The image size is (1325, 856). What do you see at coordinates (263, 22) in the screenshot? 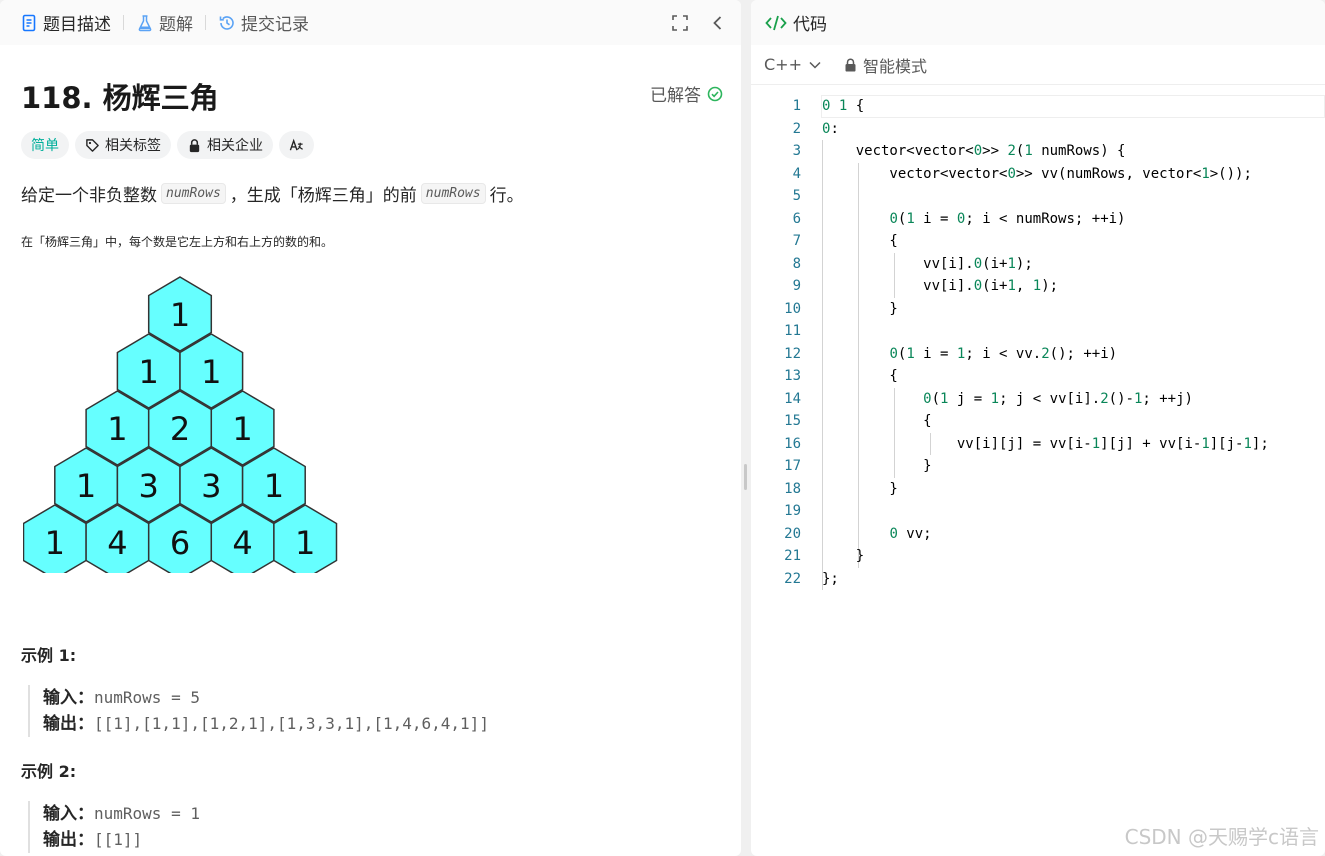
I see `tab-submissions: 提交记录` at bounding box center [263, 22].